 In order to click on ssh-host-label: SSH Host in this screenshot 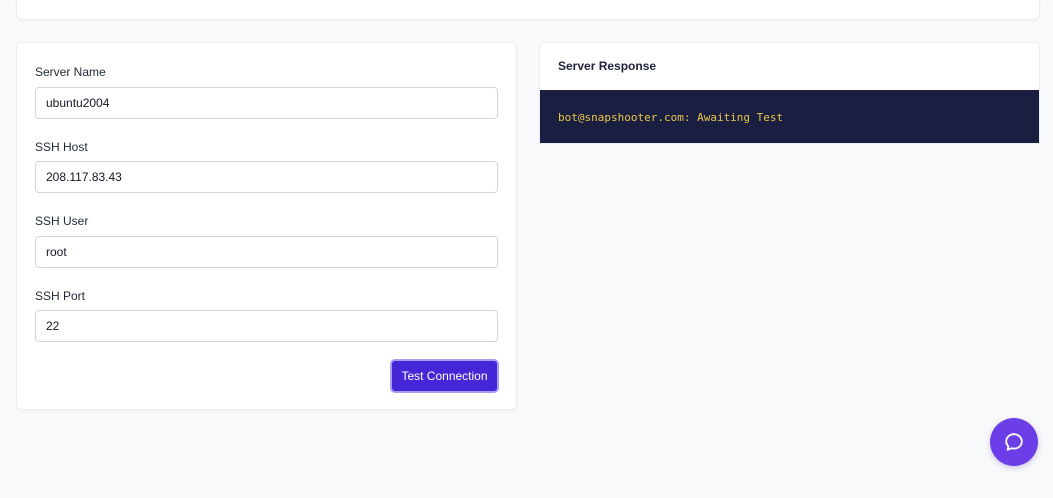, I will do `click(61, 147)`.